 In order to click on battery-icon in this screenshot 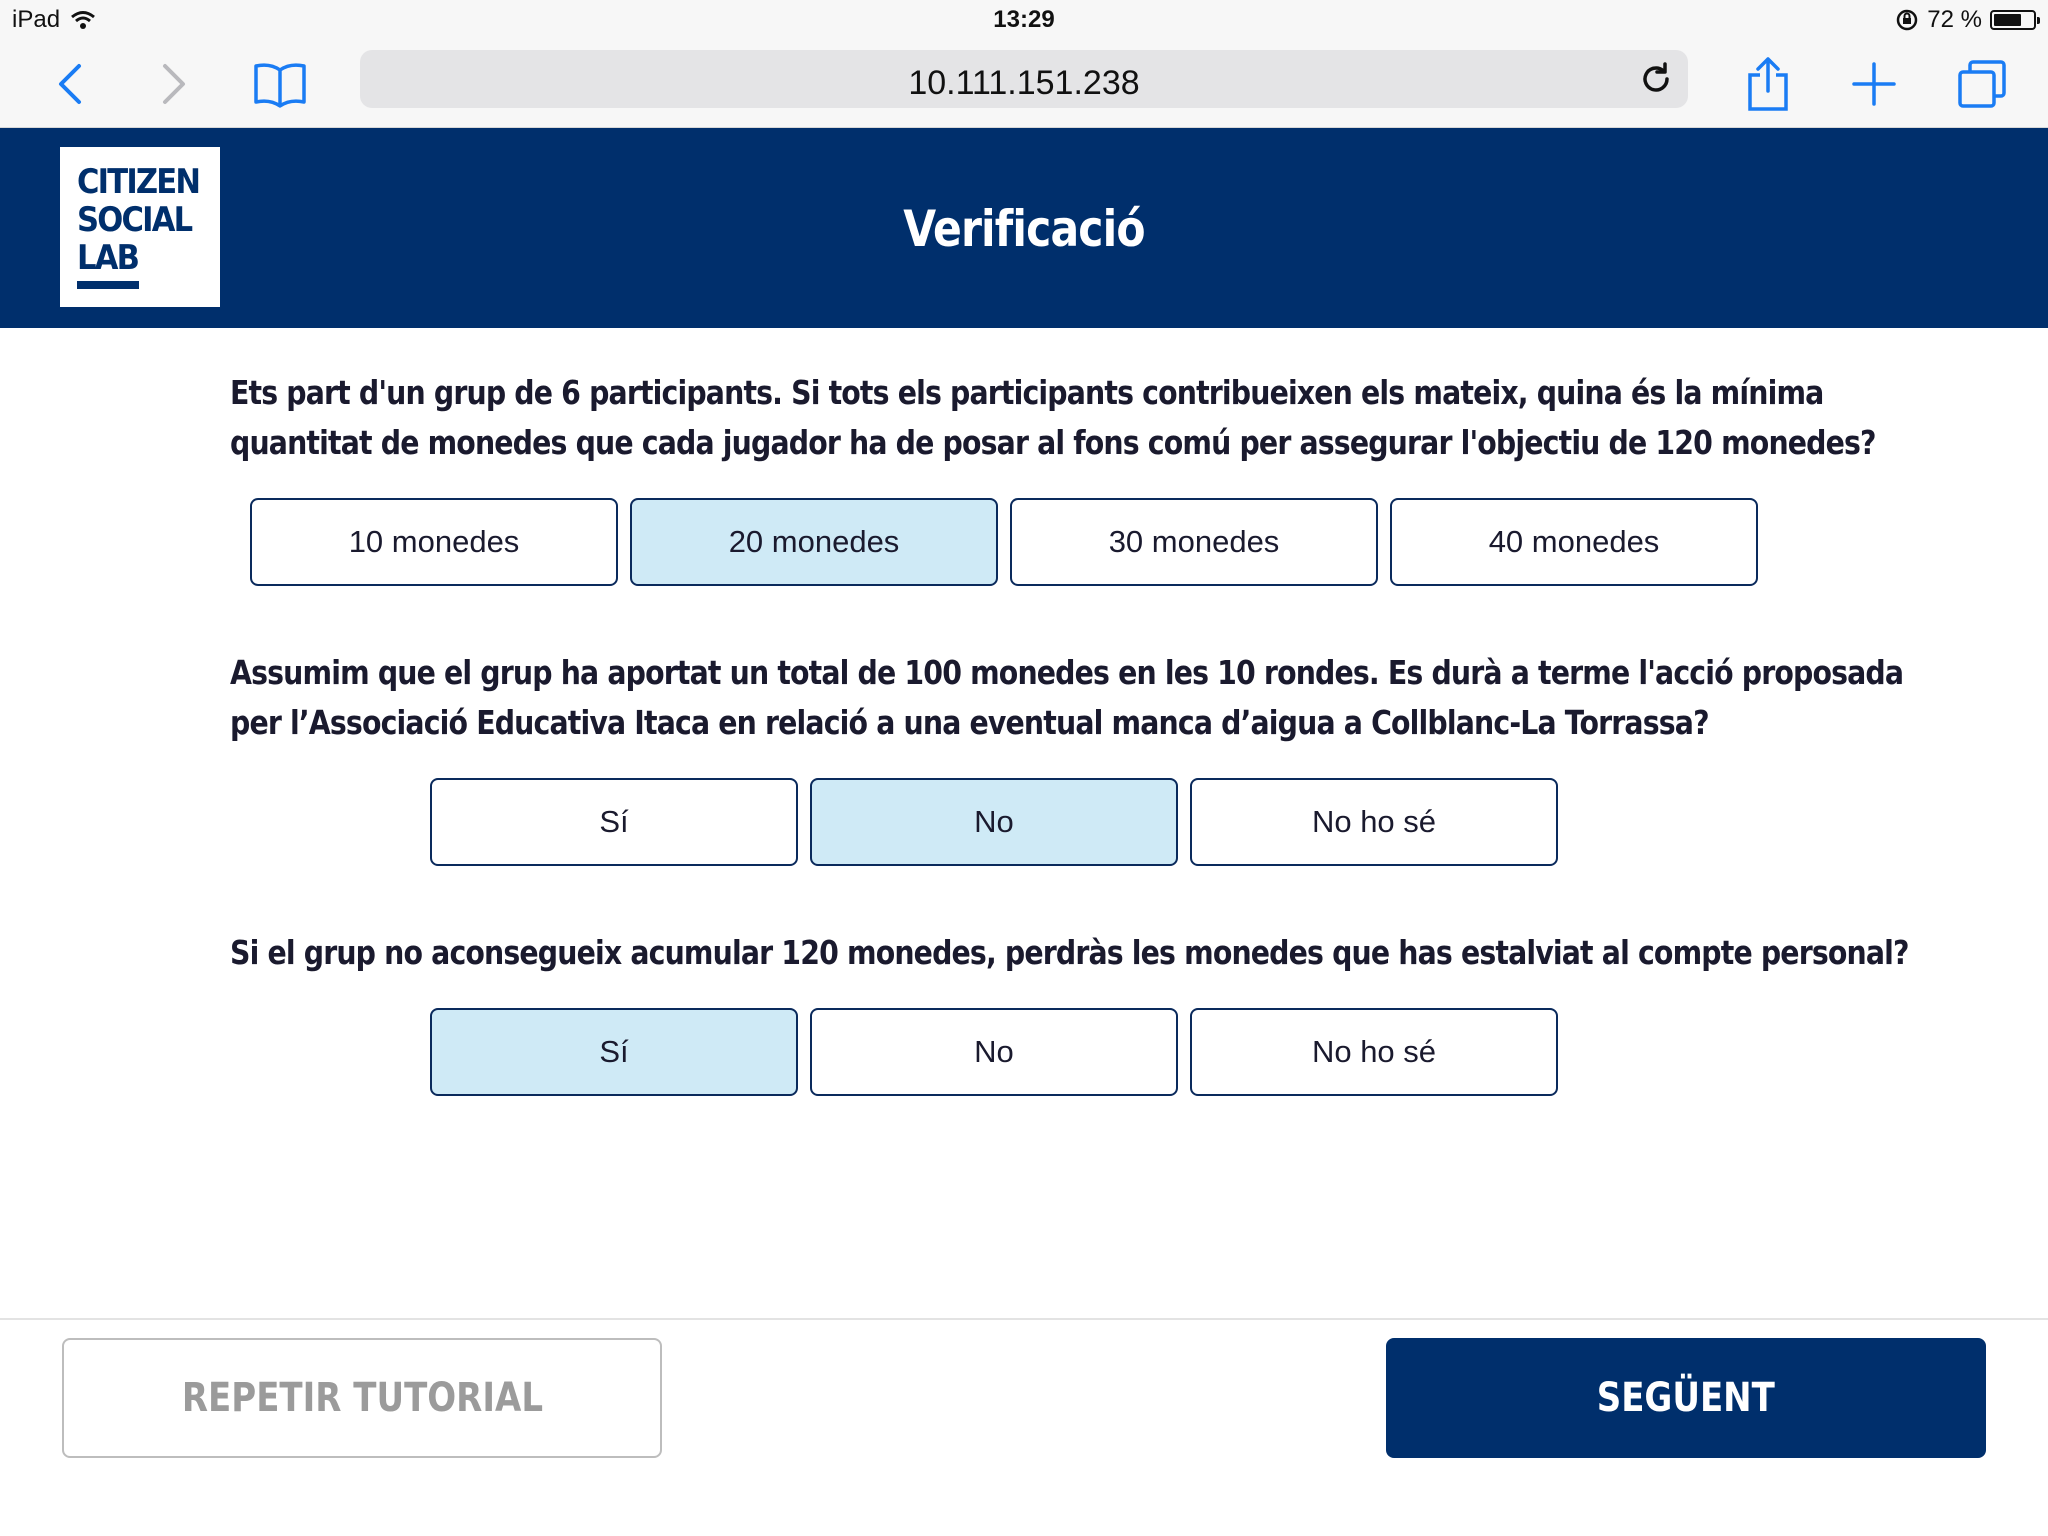, I will do `click(2015, 20)`.